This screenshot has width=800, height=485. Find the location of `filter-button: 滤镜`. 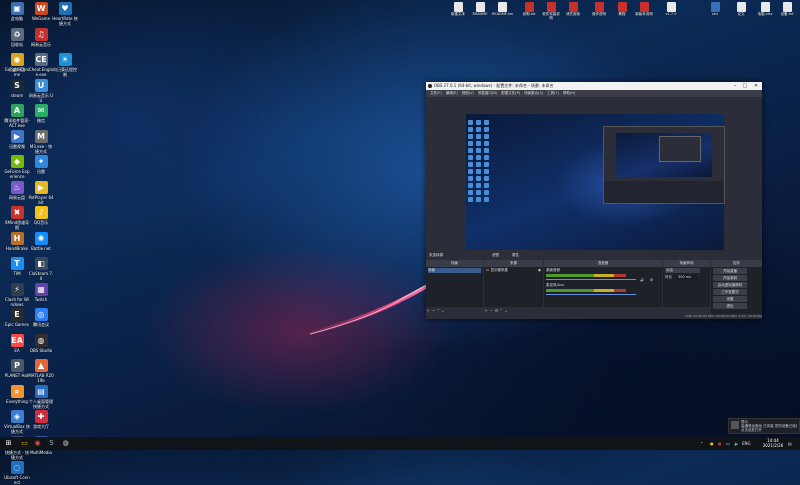

filter-button: 滤镜 is located at coordinates (495, 255).